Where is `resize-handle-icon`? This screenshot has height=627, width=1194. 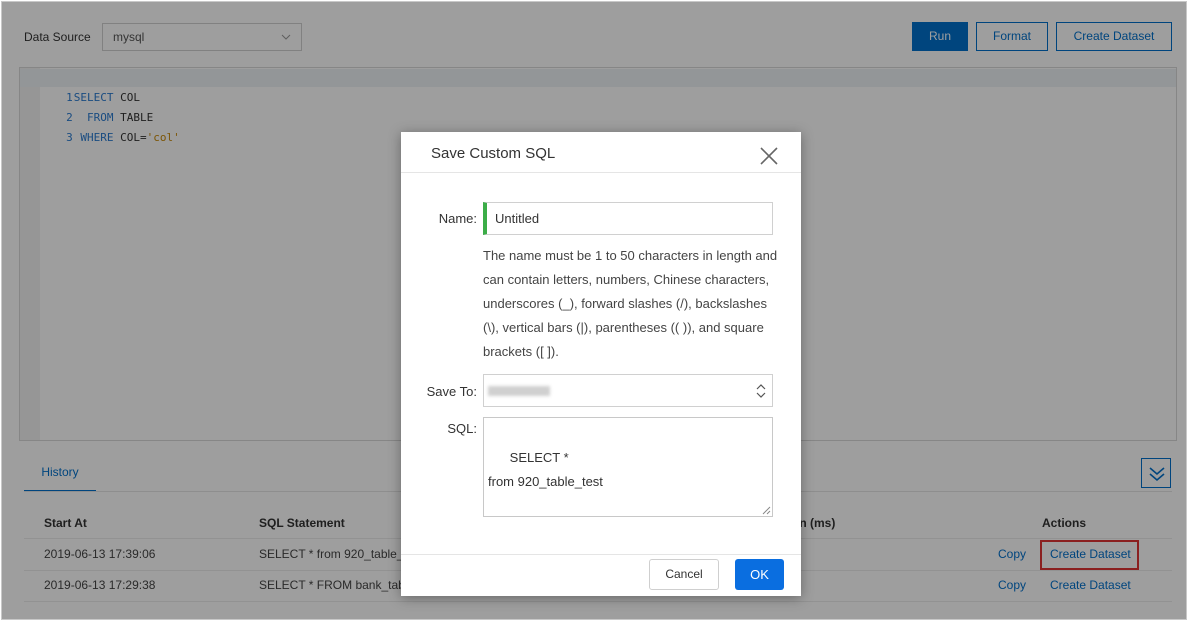
resize-handle-icon is located at coordinates (766, 510).